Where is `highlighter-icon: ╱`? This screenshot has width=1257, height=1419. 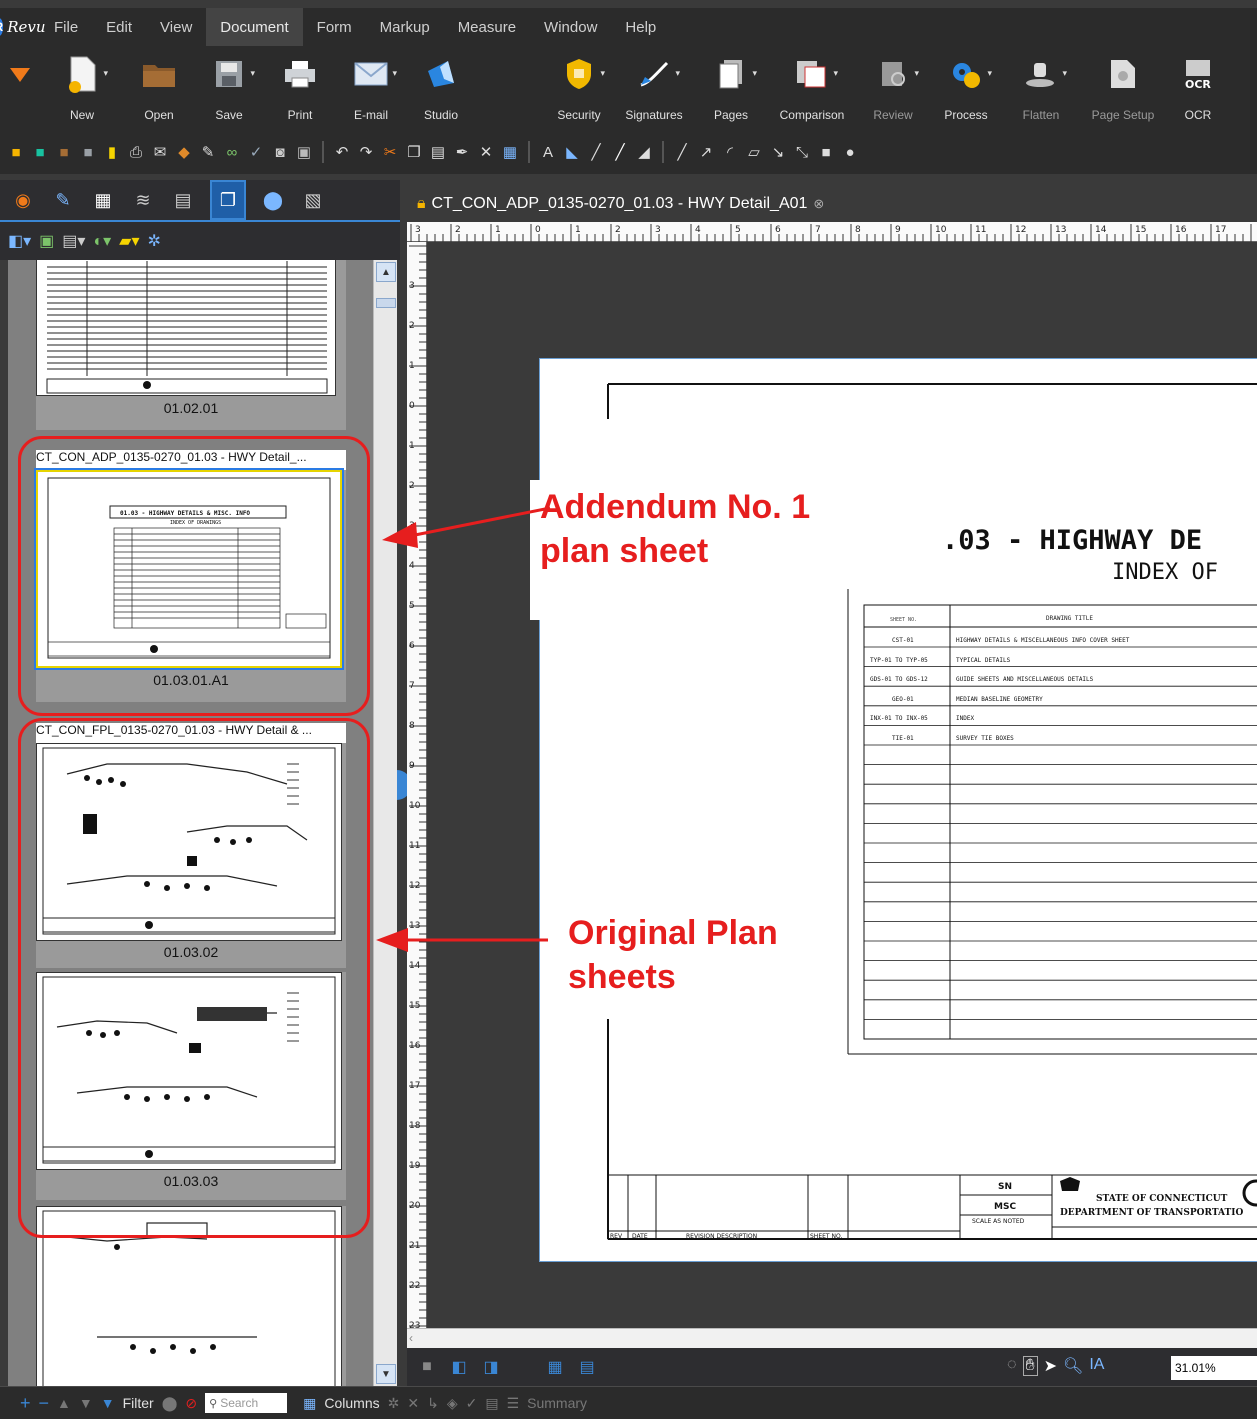
highlighter-icon: ╱ is located at coordinates (620, 152).